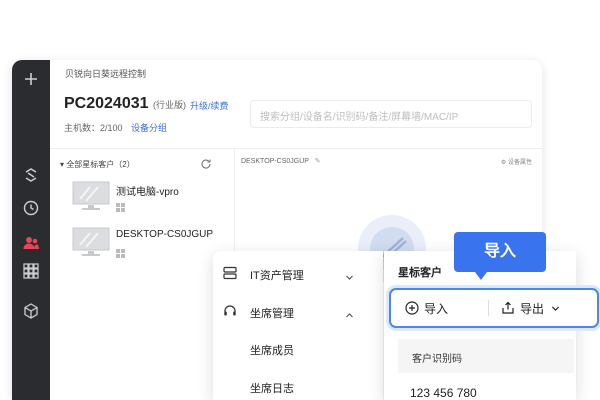  I want to click on server-icon, so click(230, 273).